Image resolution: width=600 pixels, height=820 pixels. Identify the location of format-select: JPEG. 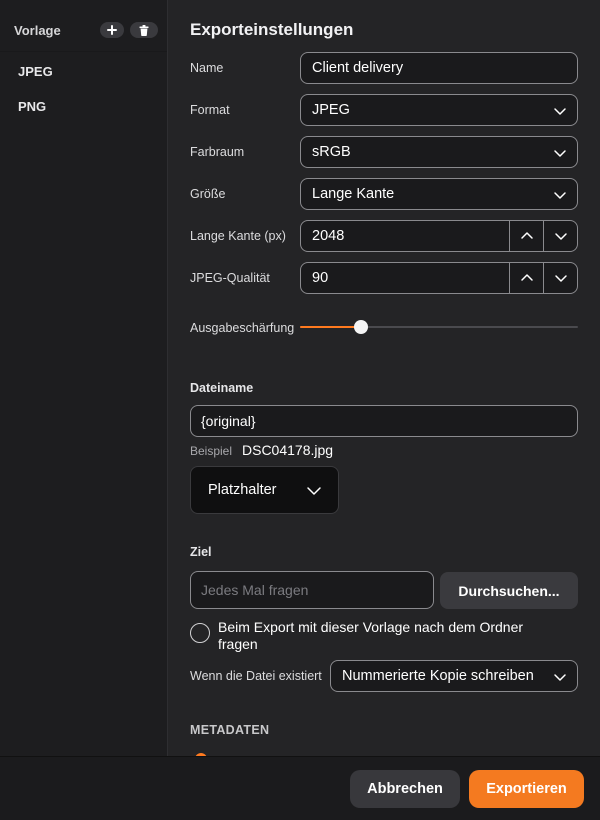
(439, 110).